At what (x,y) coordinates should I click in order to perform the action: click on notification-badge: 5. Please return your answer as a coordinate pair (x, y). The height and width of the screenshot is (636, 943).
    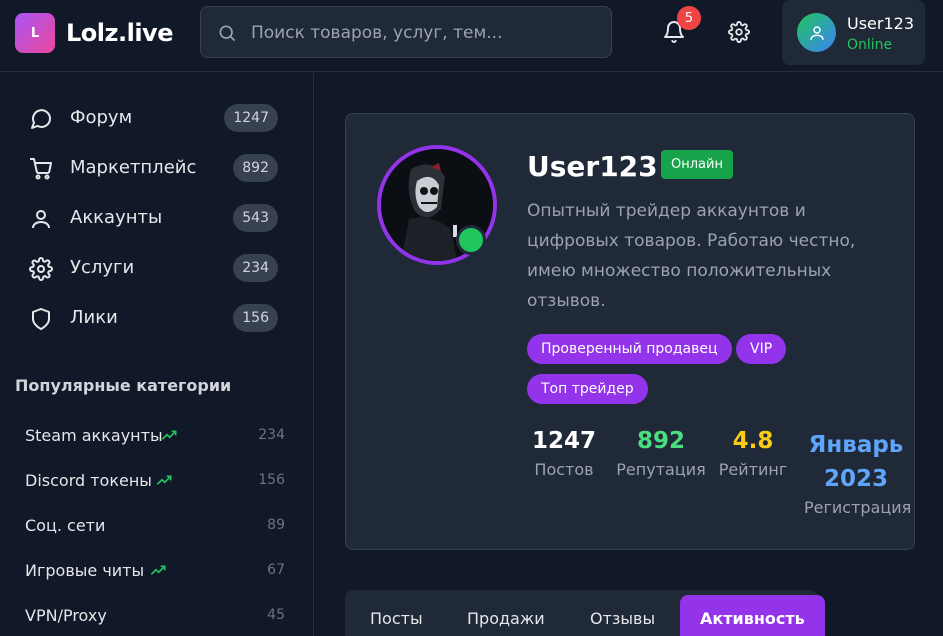
    Looking at the image, I should click on (689, 18).